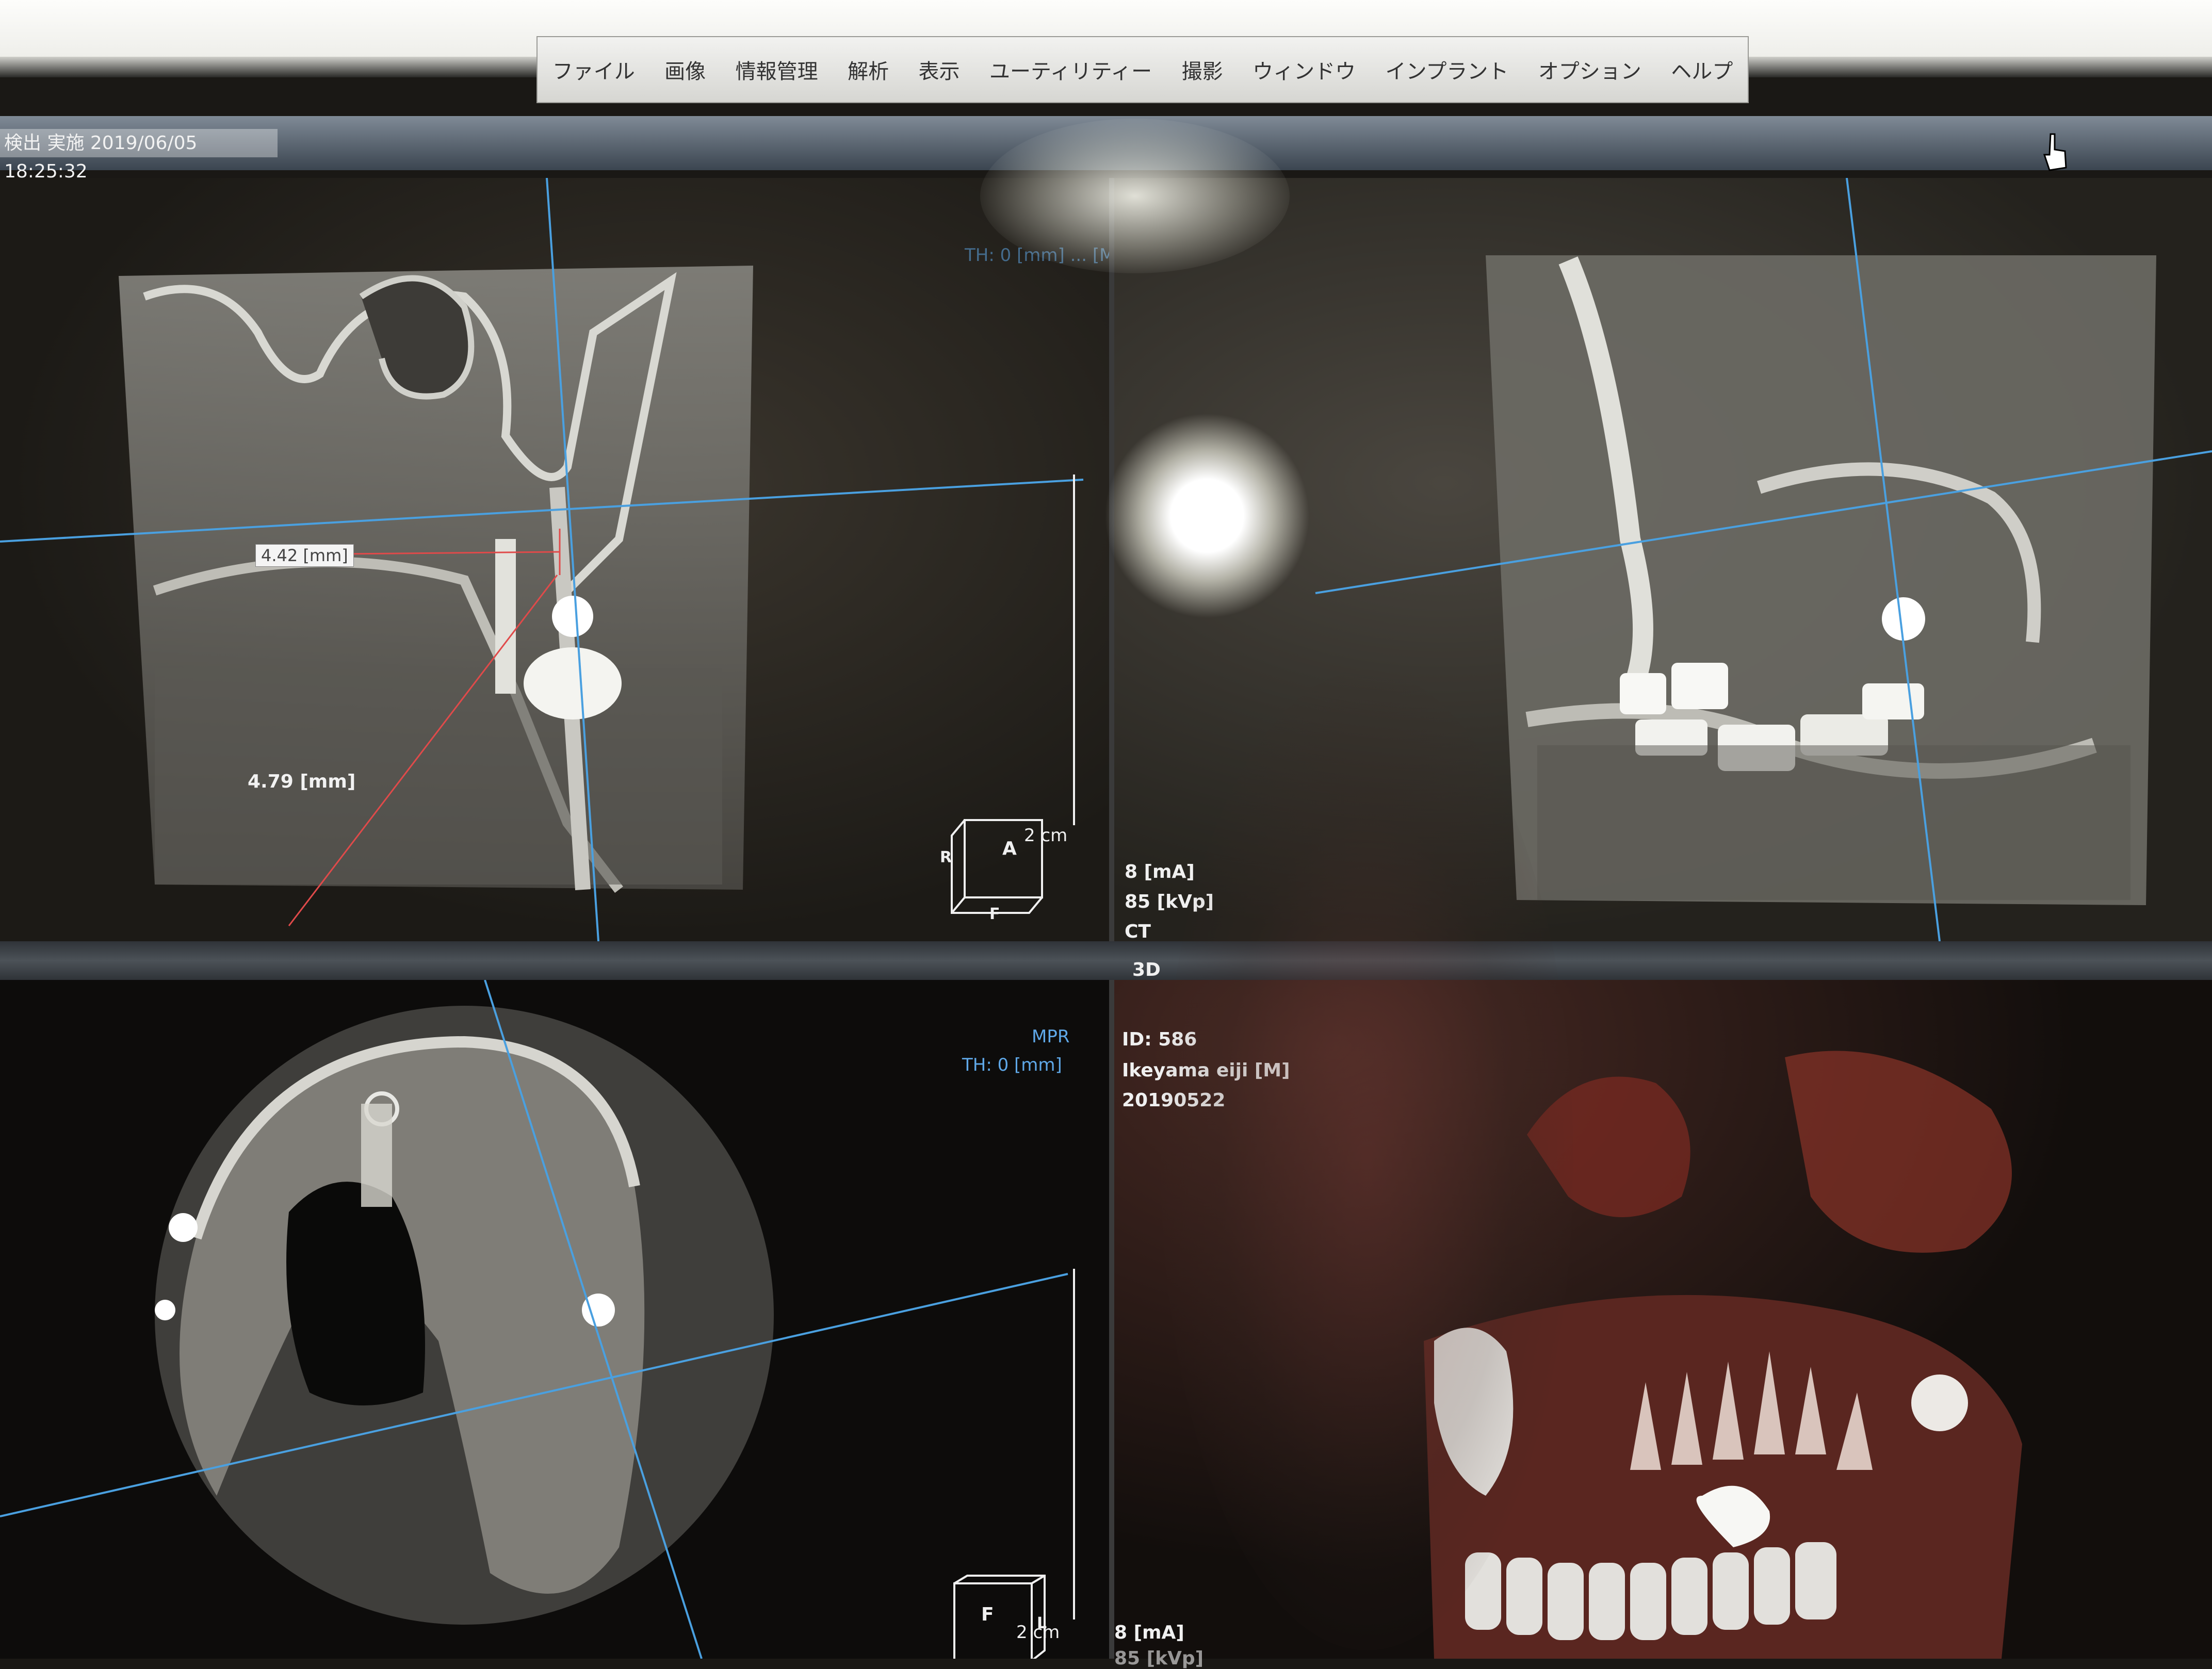 Image resolution: width=2212 pixels, height=1669 pixels. What do you see at coordinates (301, 782) in the screenshot?
I see `measurement-label-2: 4.79 [mm]` at bounding box center [301, 782].